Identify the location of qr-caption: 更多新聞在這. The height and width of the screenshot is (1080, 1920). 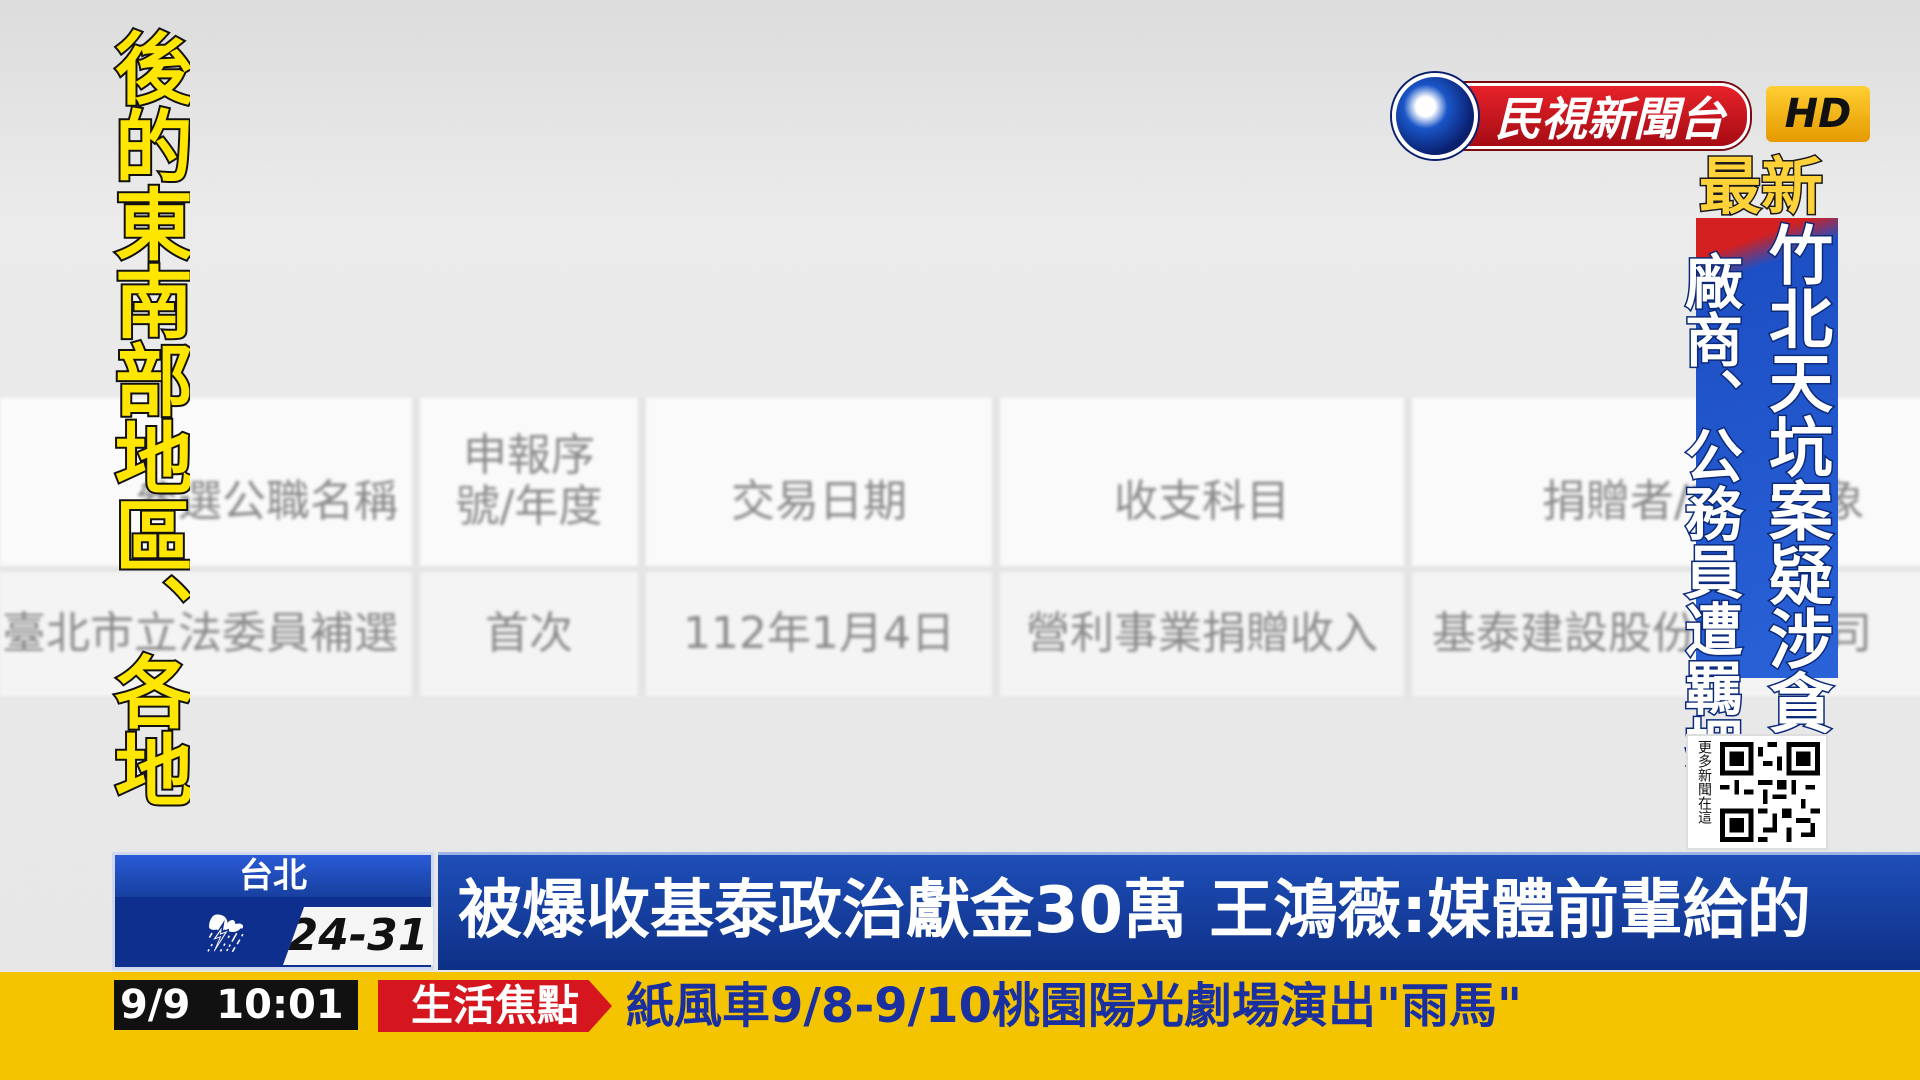
(1704, 782).